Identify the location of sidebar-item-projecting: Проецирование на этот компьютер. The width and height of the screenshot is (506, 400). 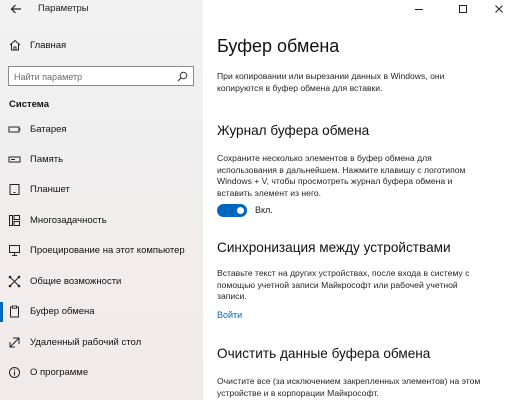
(101, 251).